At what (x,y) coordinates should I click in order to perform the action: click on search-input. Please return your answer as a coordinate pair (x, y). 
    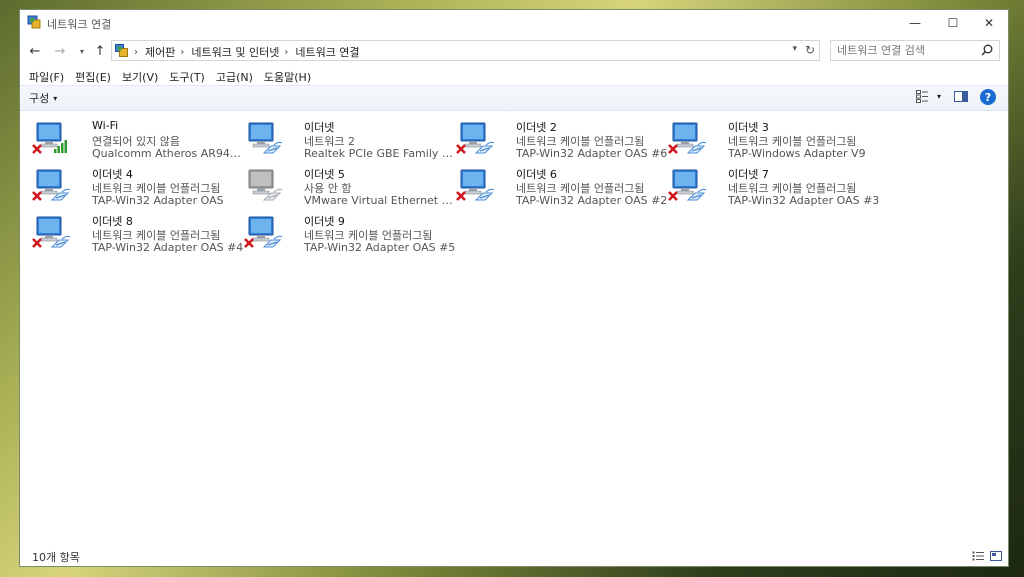
    Looking at the image, I should click on (907, 50).